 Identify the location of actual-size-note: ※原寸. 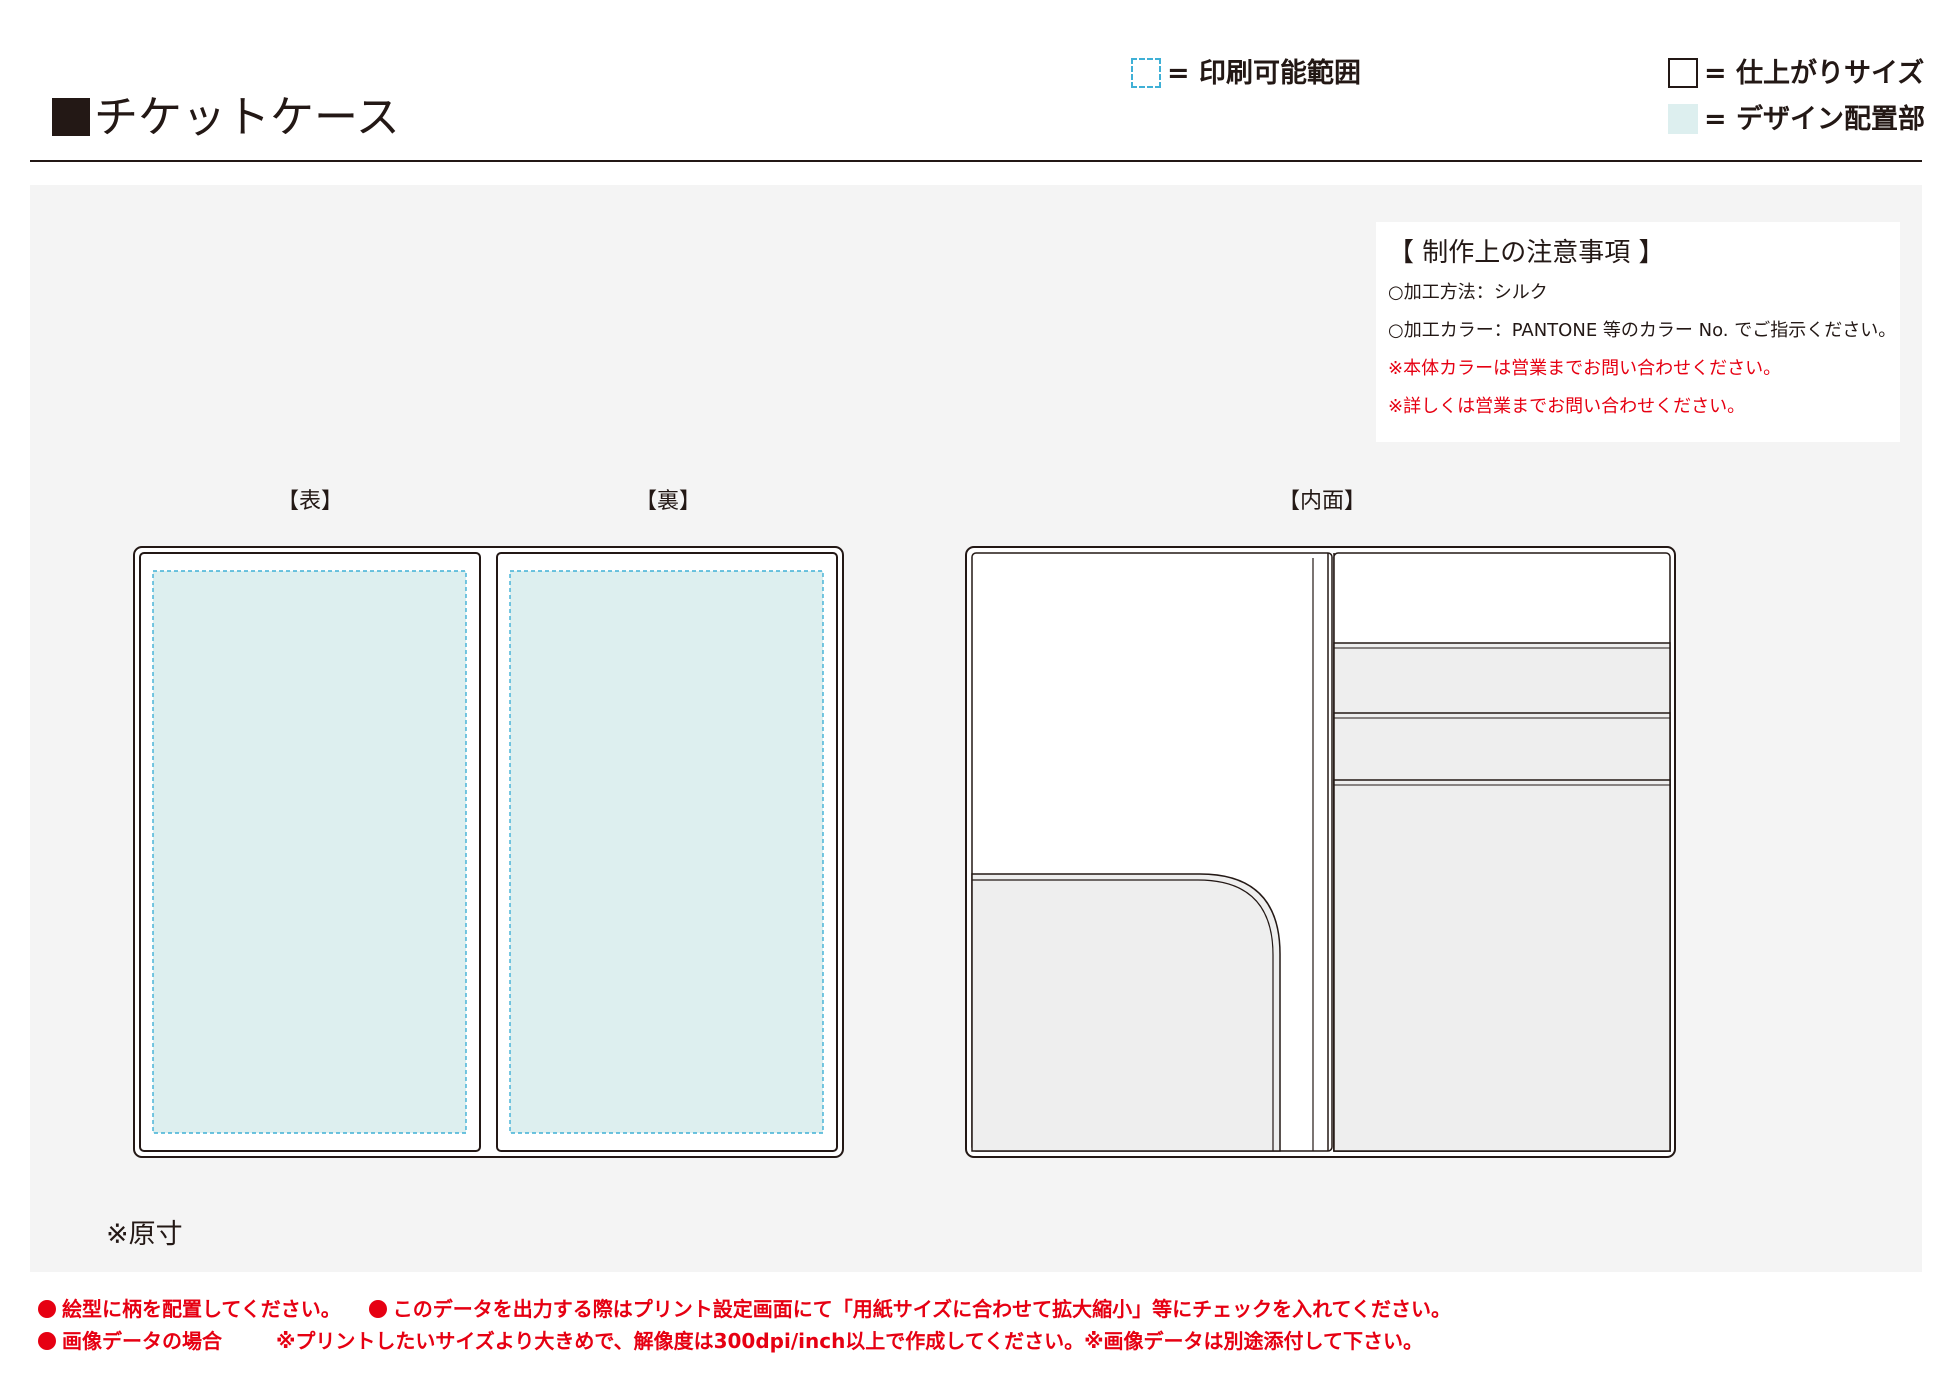
(144, 1234).